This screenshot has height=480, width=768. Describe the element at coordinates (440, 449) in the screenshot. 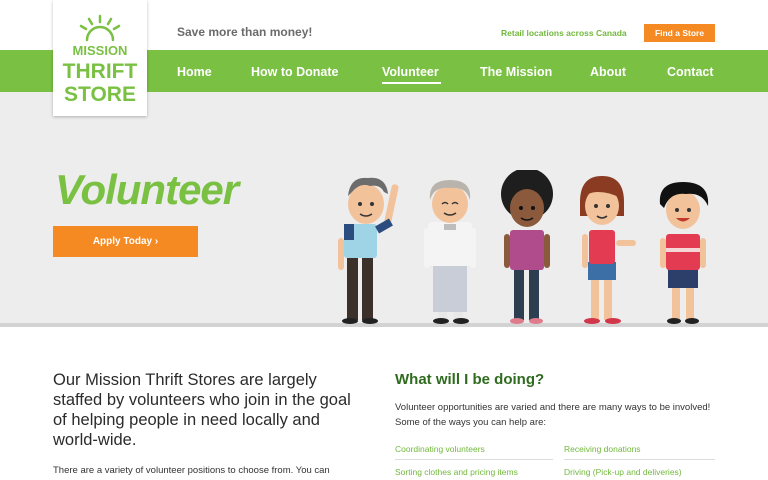

I see `way-item-coordinating: Coordinating volunteers` at that location.